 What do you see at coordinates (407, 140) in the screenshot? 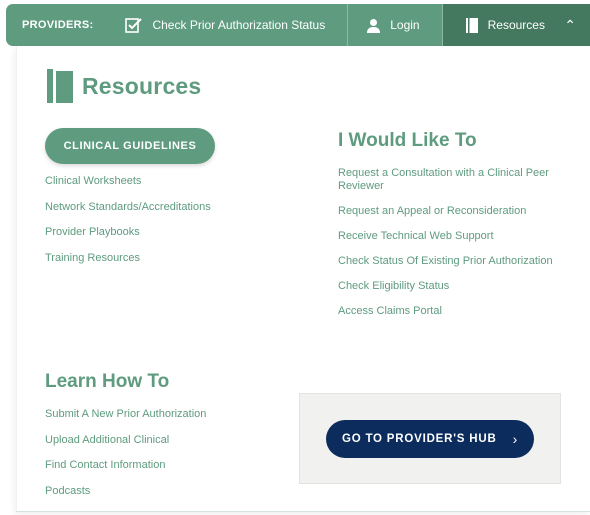
I see `would-like-heading: I Would Like To` at bounding box center [407, 140].